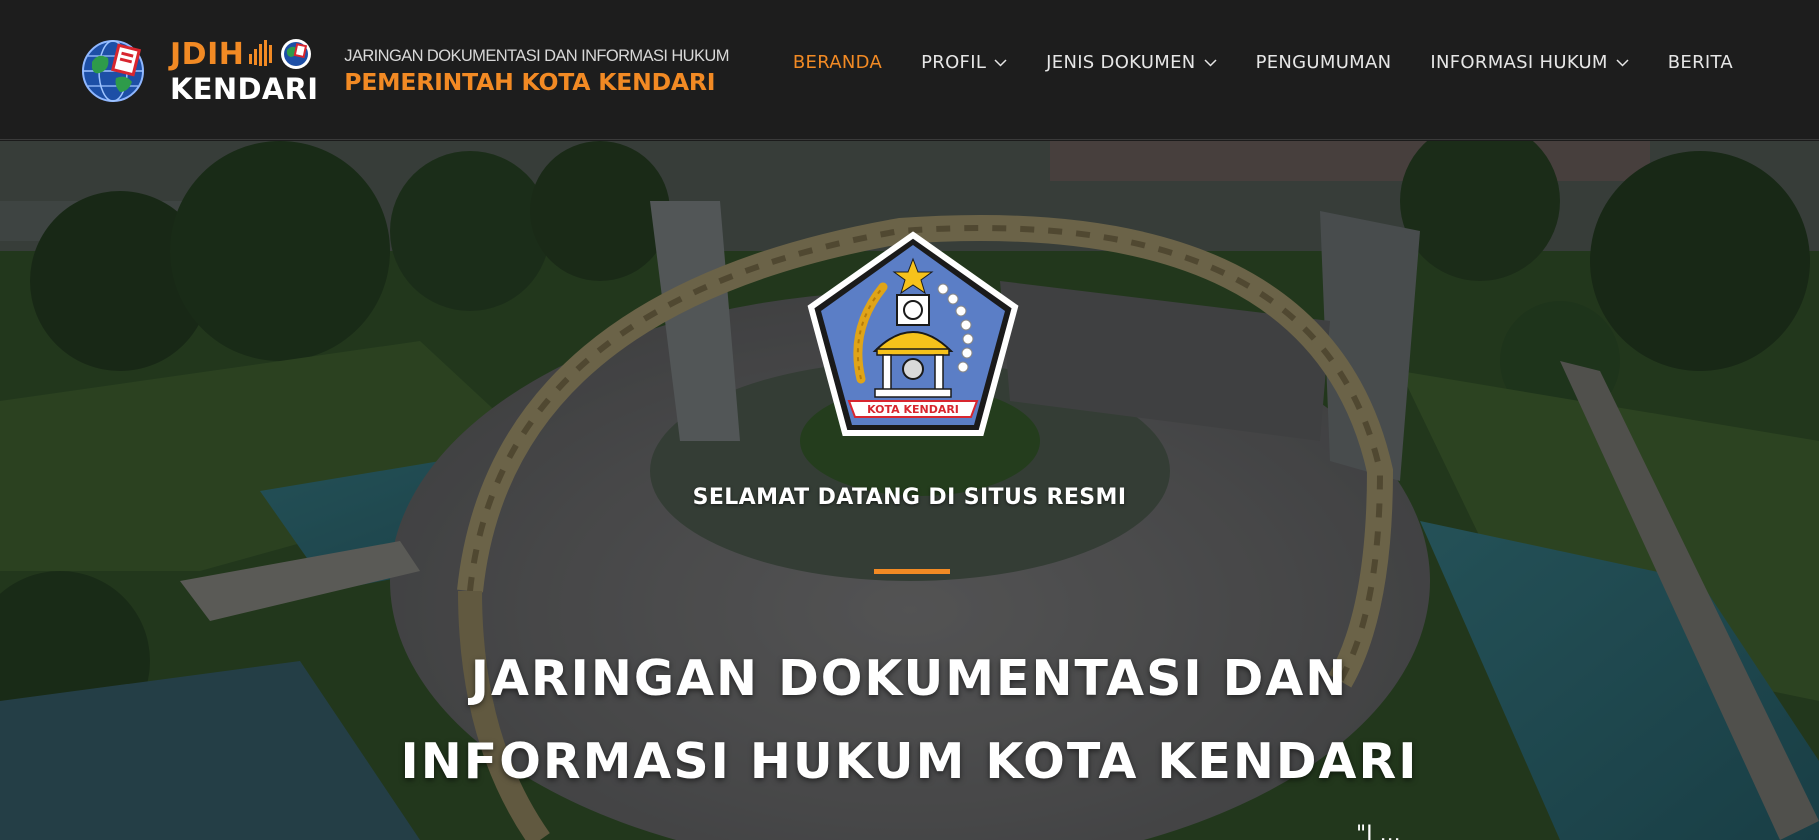 The image size is (1819, 840). Describe the element at coordinates (1519, 62) in the screenshot. I see `nav-item-label: INFORMASI HUKUM` at that location.